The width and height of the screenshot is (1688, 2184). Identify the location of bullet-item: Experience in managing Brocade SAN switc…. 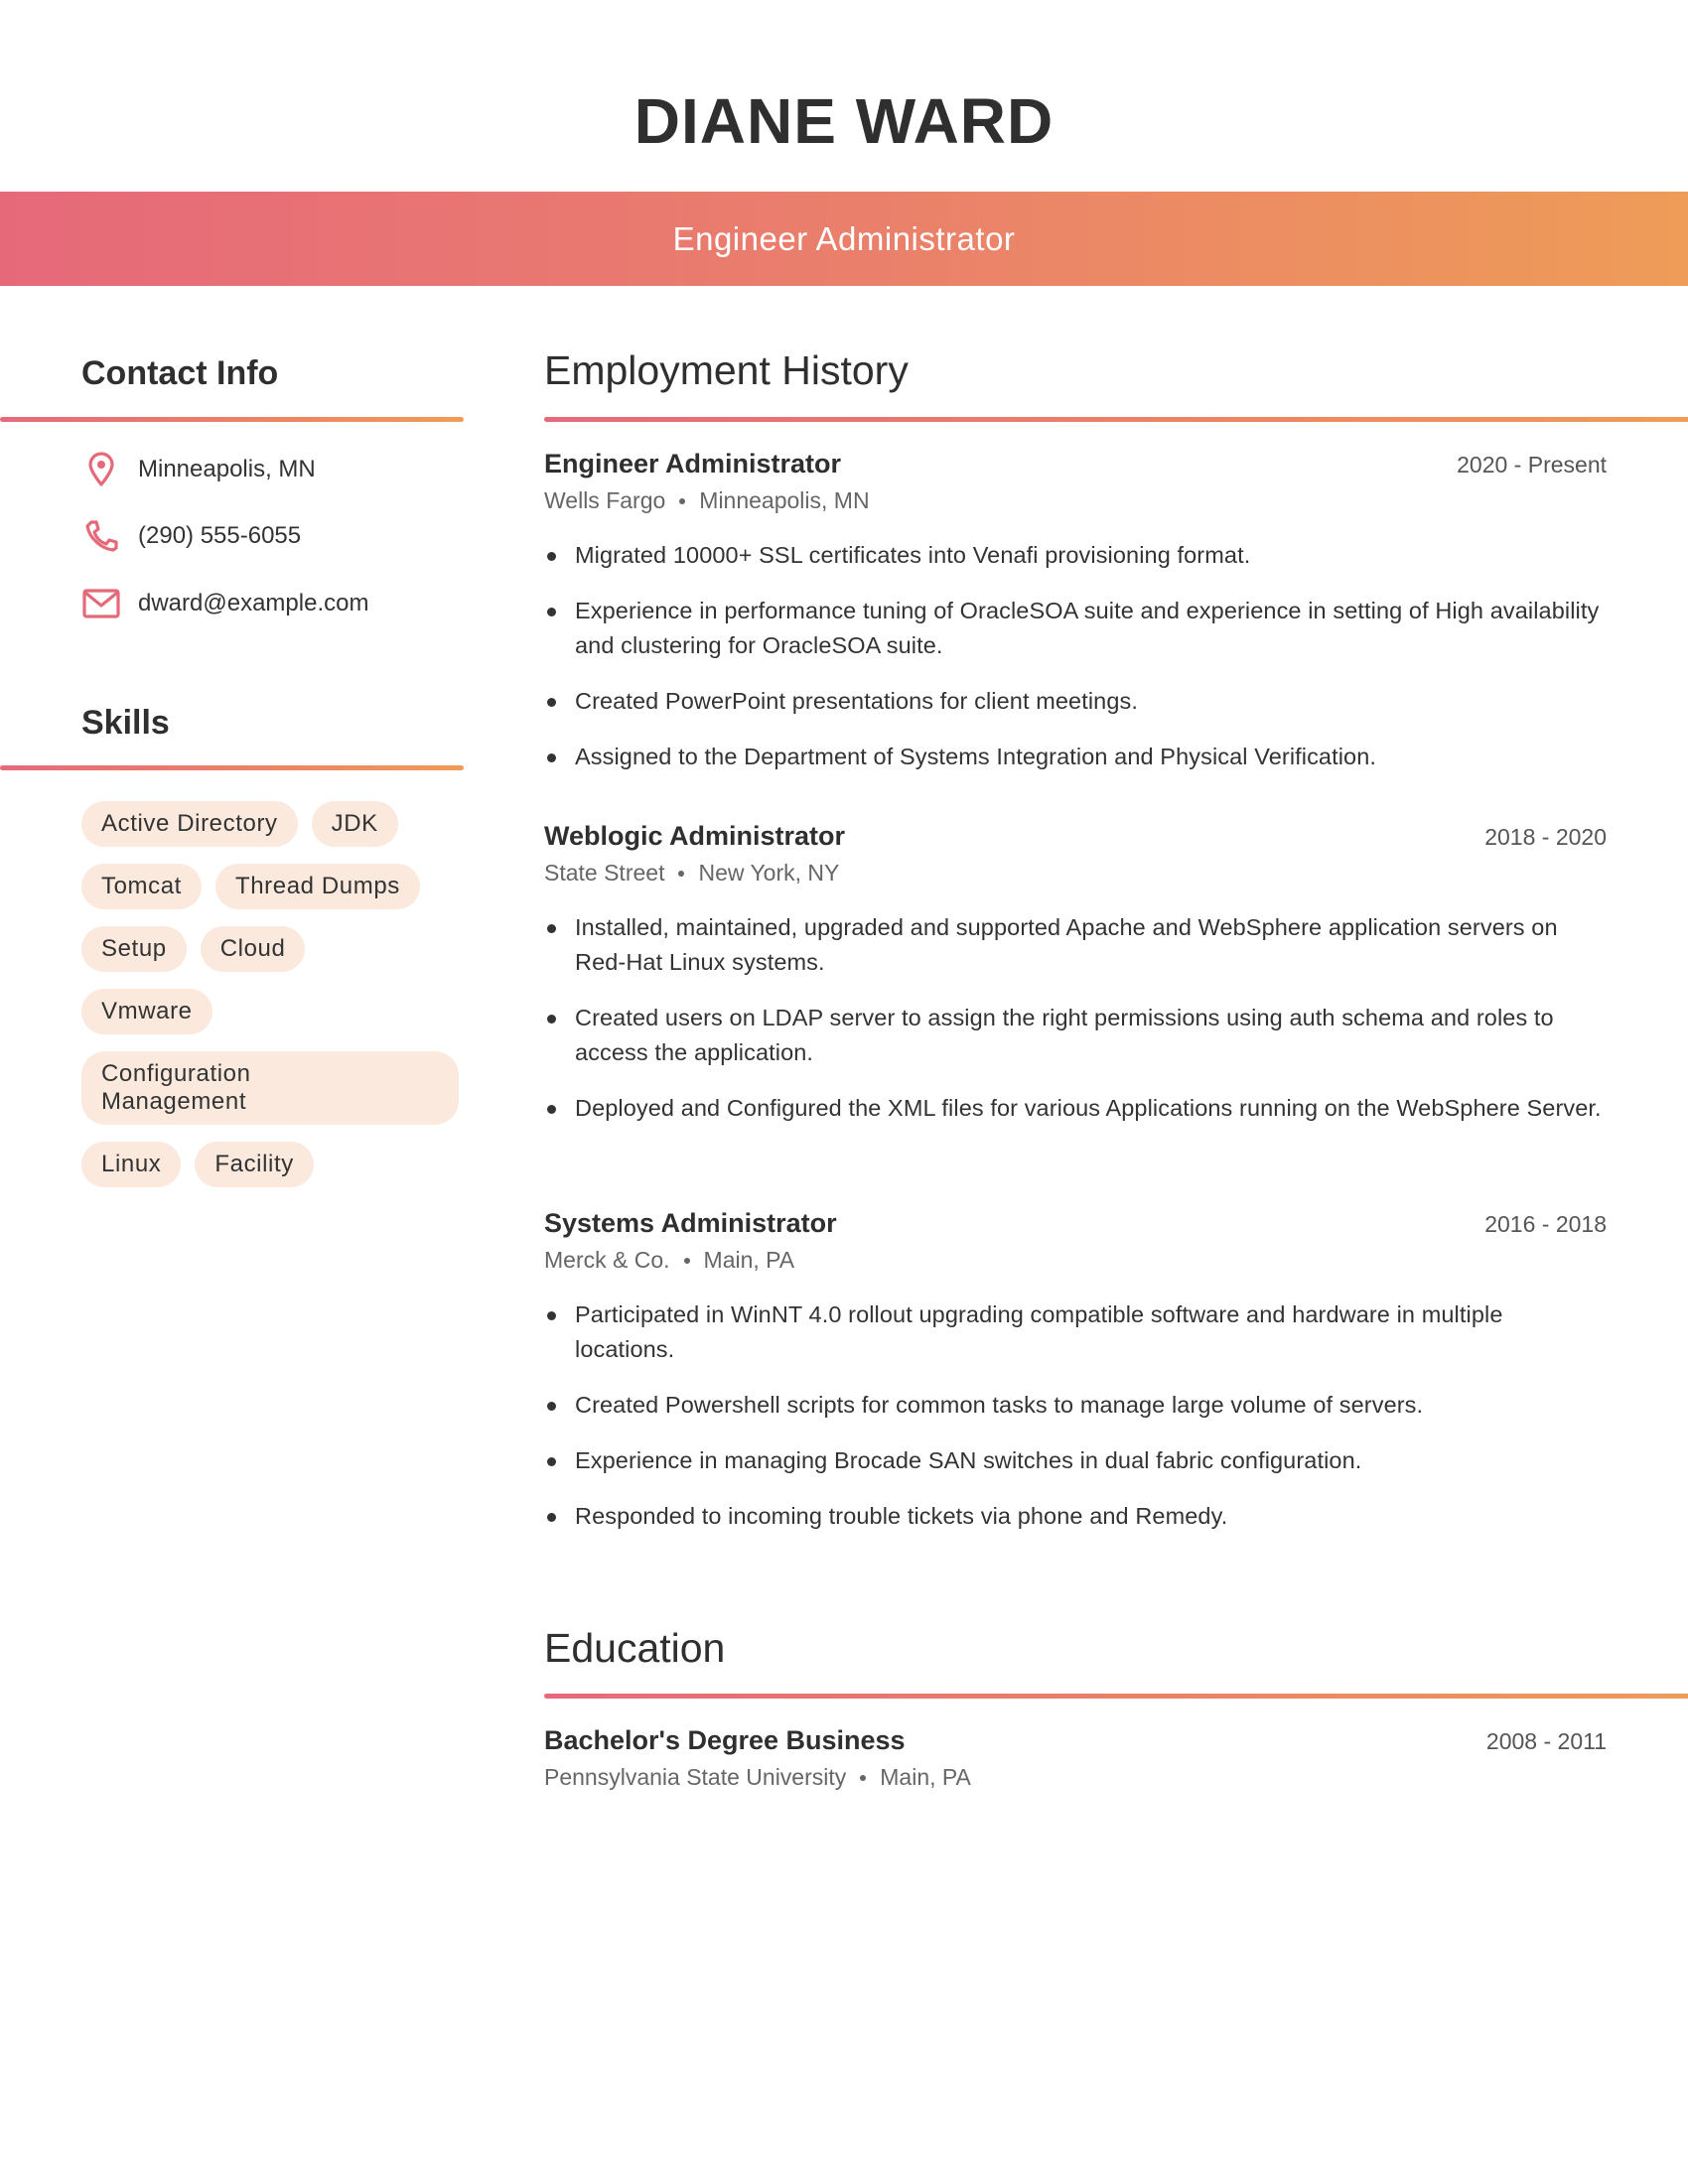
(1075, 1460).